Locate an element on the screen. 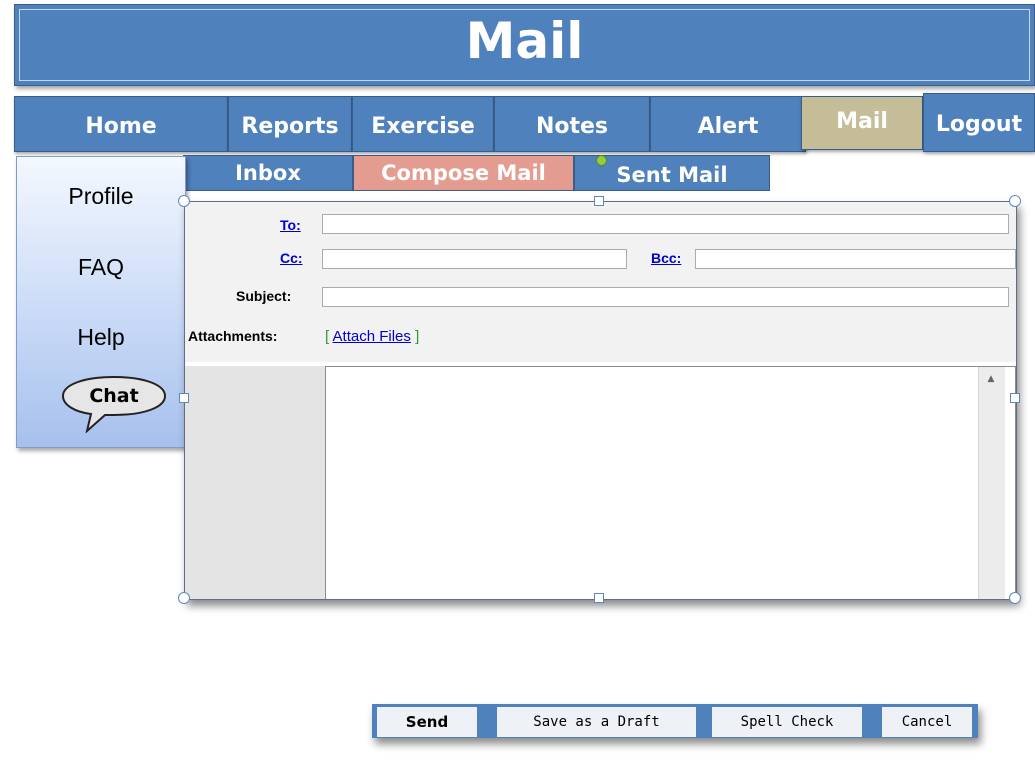  nav-tab-alert: Alert is located at coordinates (728, 124).